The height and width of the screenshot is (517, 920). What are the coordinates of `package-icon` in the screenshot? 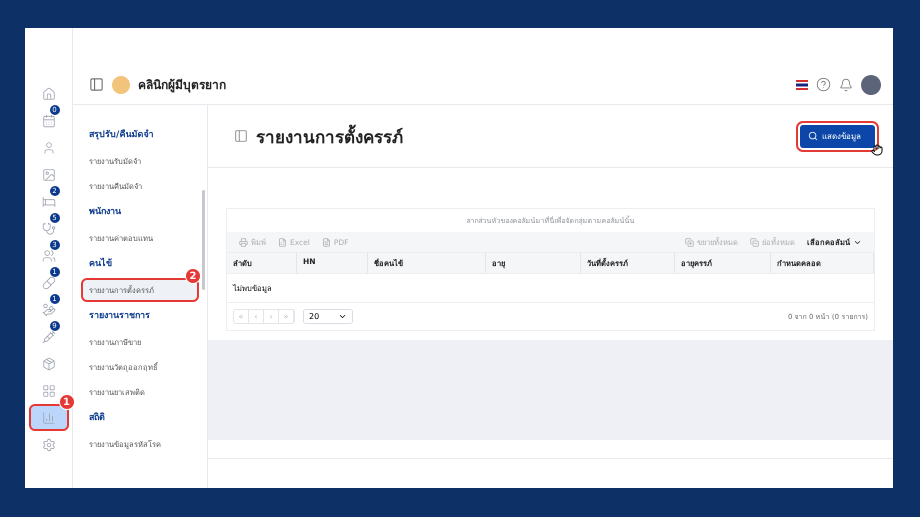 It's located at (49, 363).